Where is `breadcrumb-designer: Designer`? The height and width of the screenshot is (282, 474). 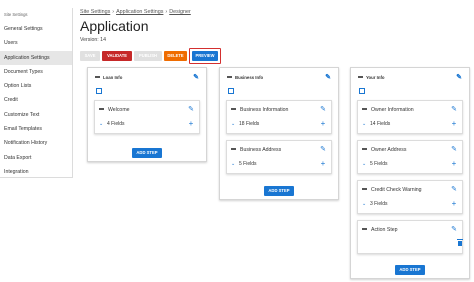
breadcrumb-designer: Designer is located at coordinates (180, 12).